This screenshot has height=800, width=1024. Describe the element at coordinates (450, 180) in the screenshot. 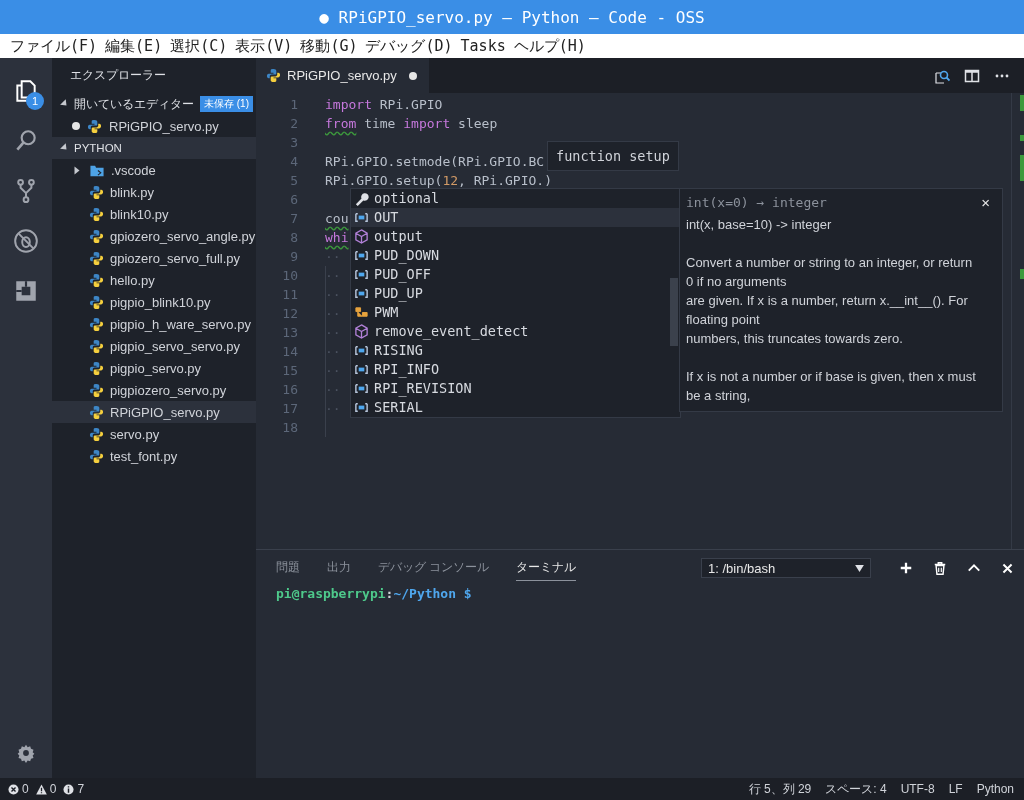

I see `code-token: 12` at that location.